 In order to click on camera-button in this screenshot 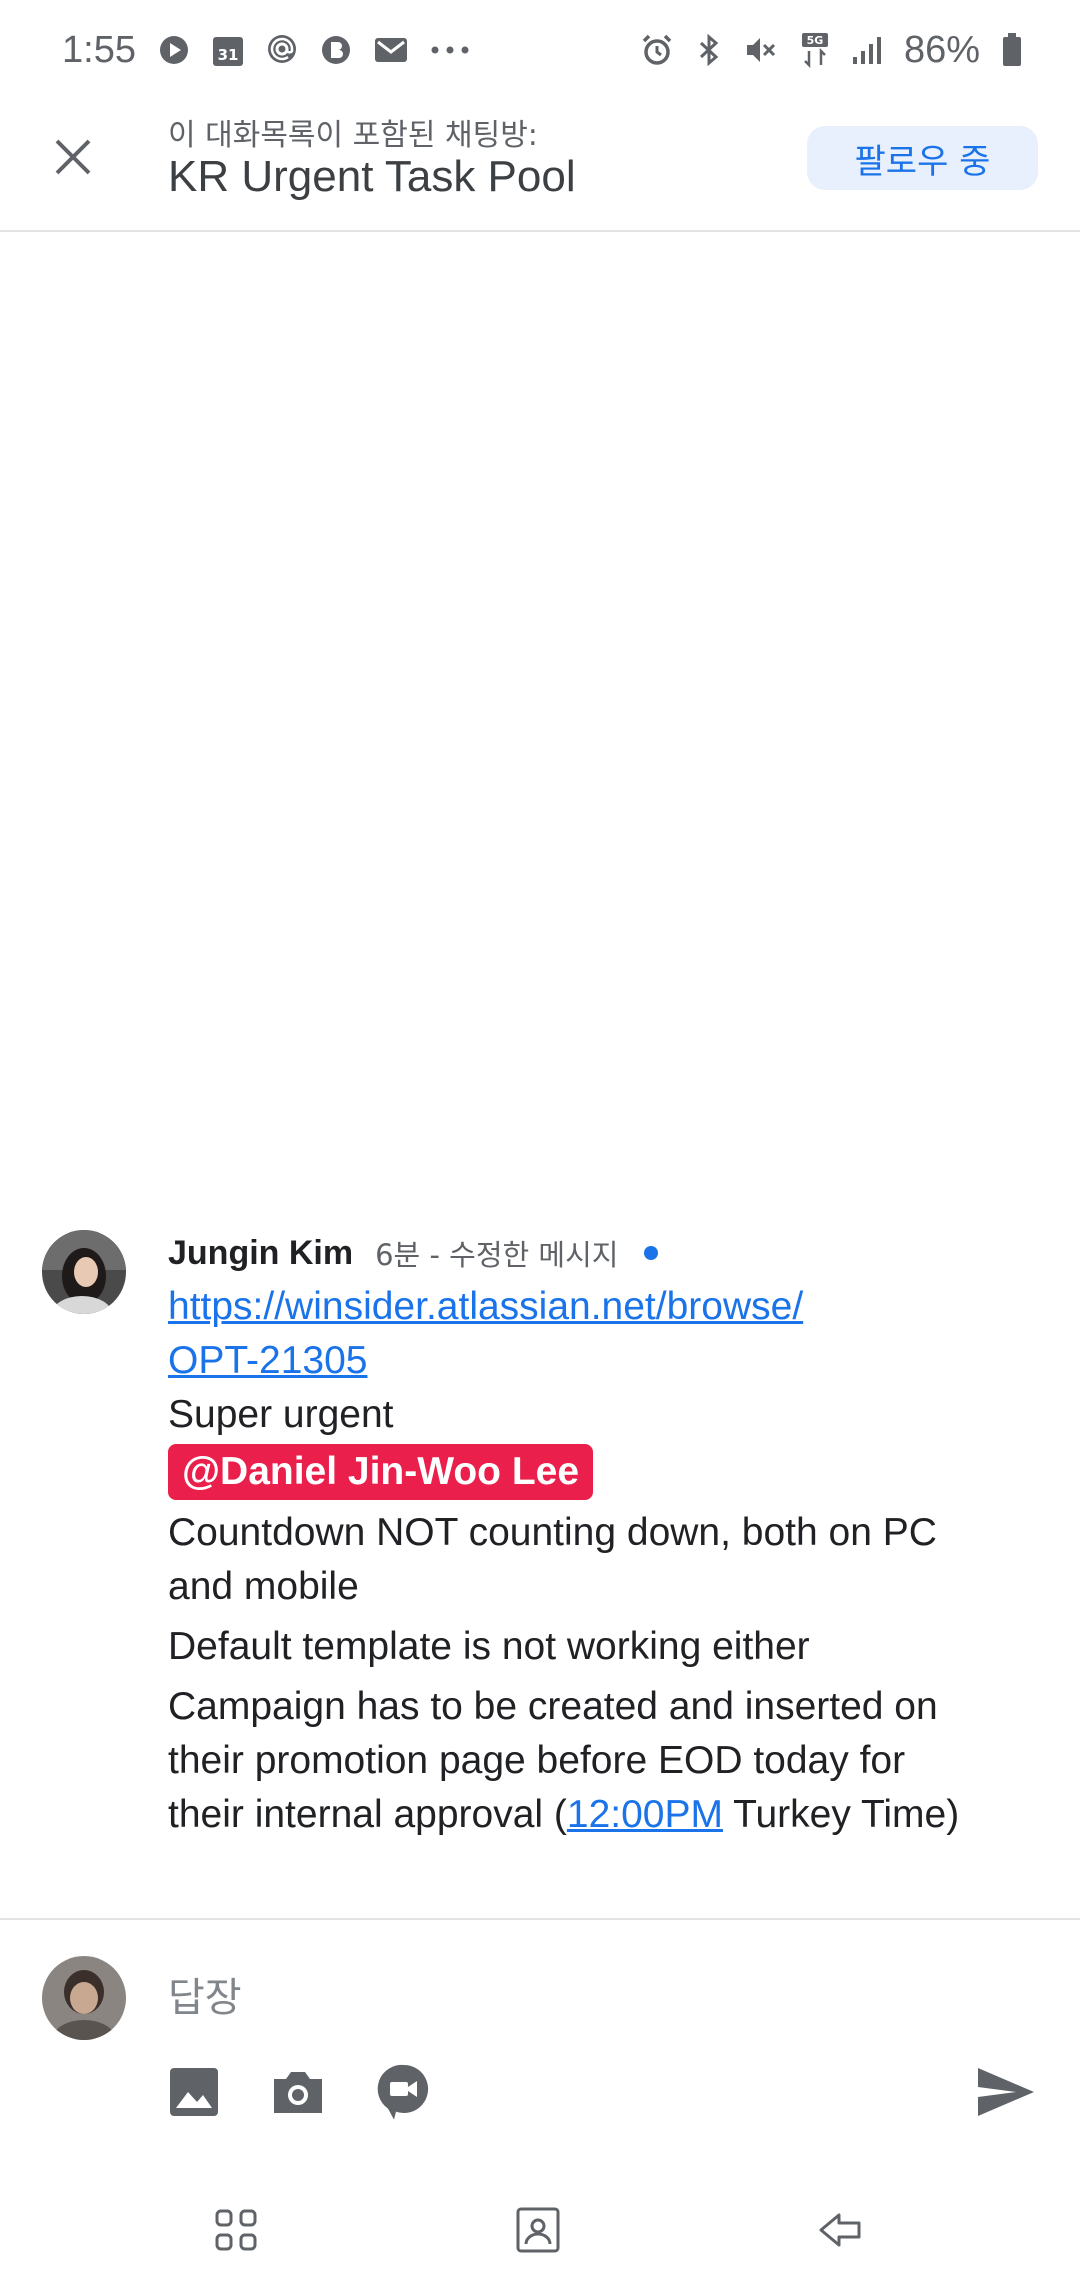, I will do `click(298, 2092)`.